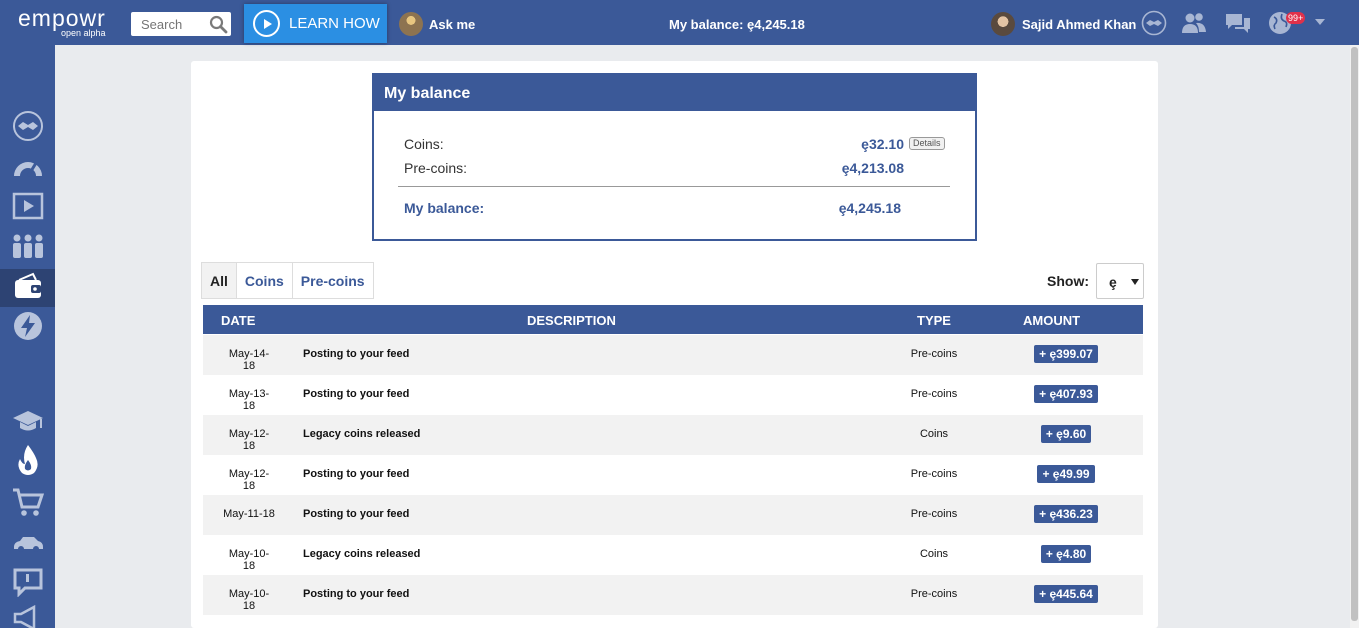  I want to click on chat-icon, so click(28, 584).